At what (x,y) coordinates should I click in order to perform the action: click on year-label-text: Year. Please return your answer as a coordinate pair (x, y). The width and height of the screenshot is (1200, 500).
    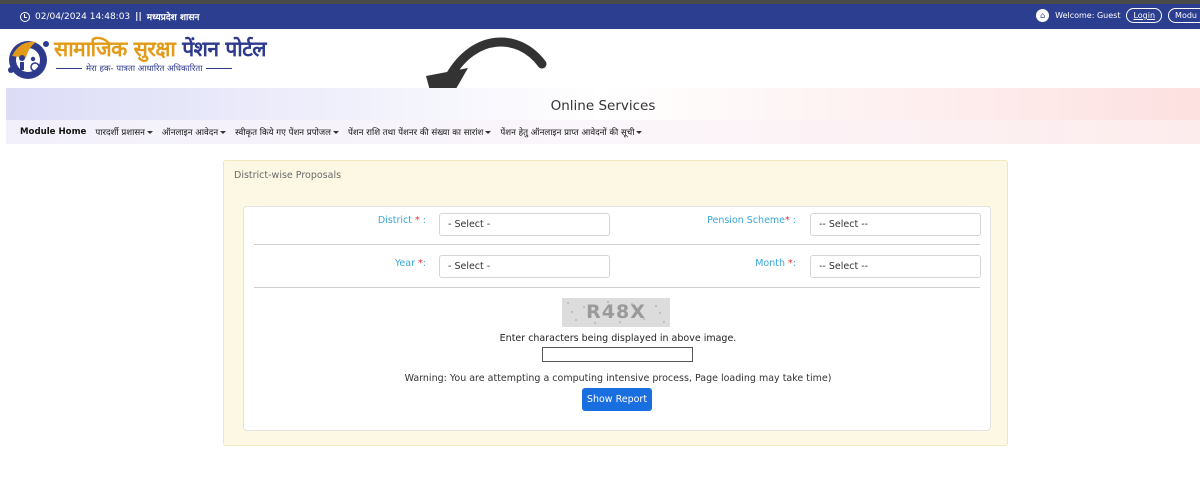
    Looking at the image, I should click on (405, 263).